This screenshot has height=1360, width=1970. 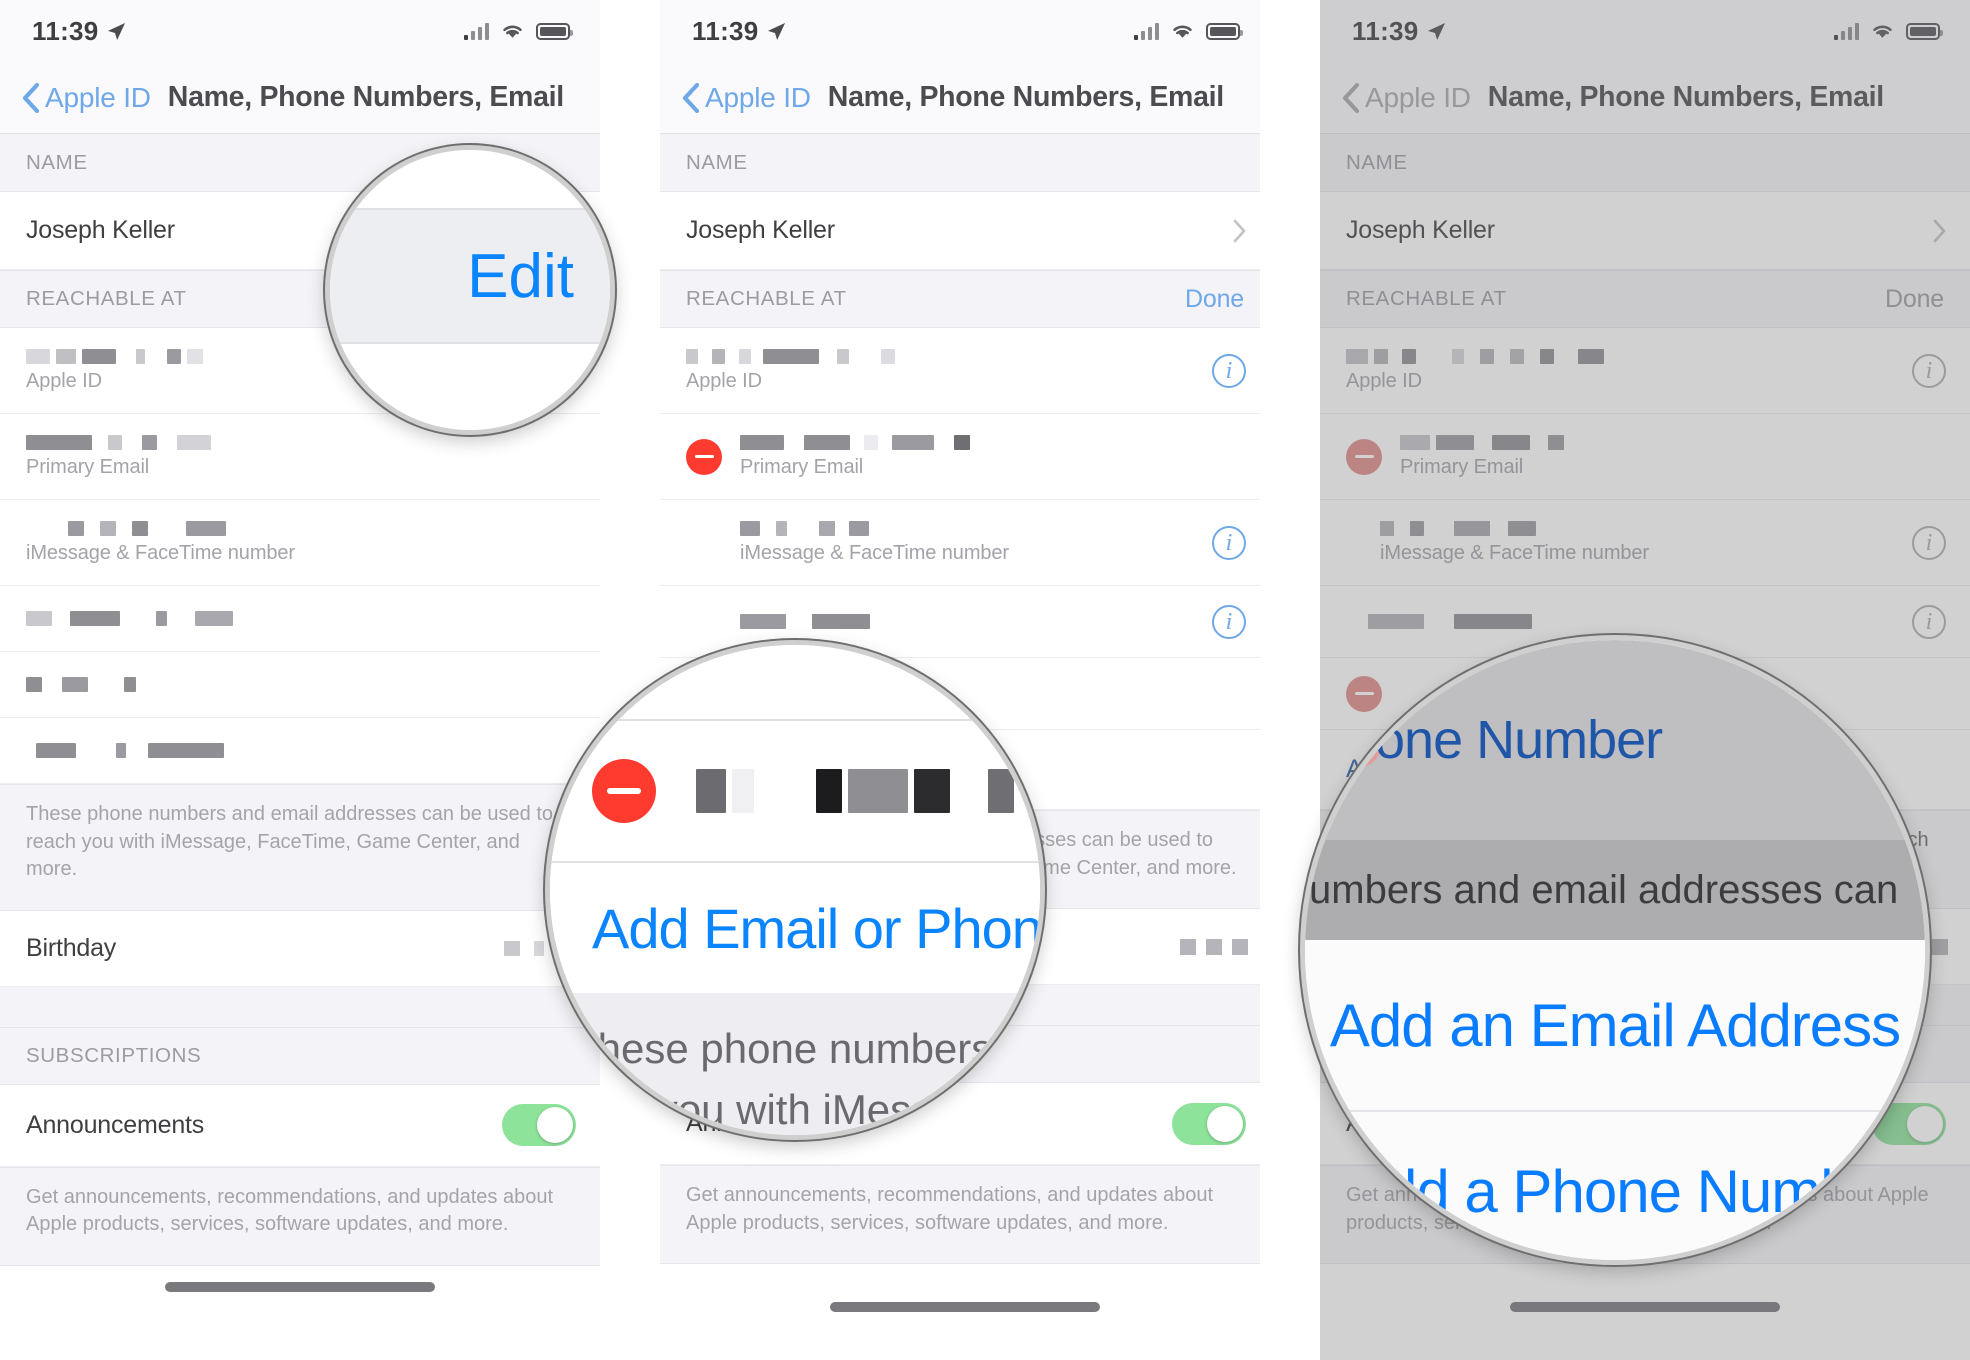 What do you see at coordinates (300, 543) in the screenshot?
I see `contact-row: iMessage & FaceTime number` at bounding box center [300, 543].